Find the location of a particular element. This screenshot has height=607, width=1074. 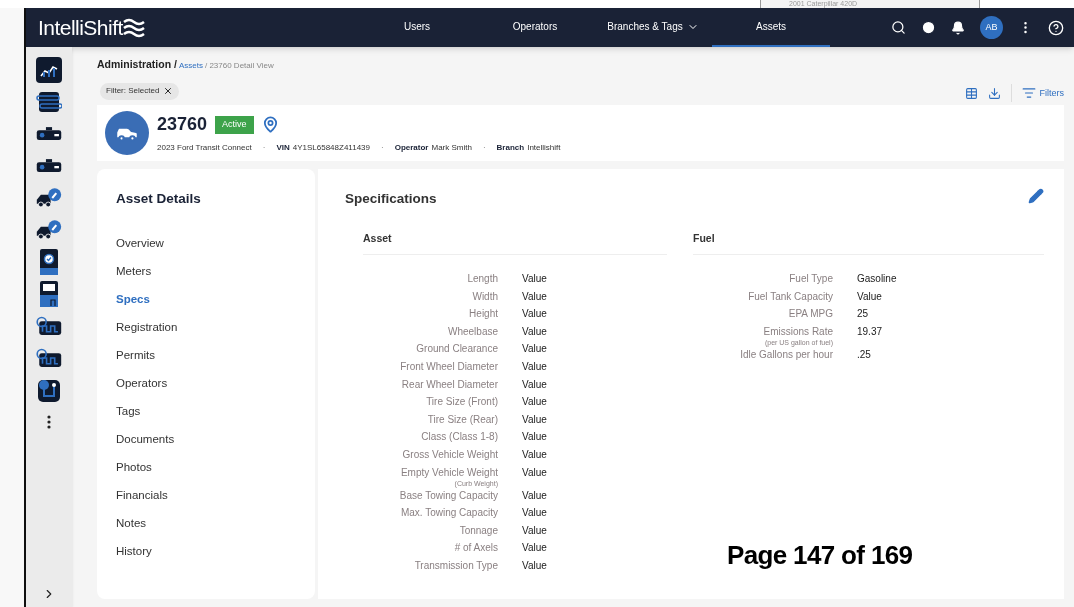

spec-value: Gasoline is located at coordinates (877, 278).